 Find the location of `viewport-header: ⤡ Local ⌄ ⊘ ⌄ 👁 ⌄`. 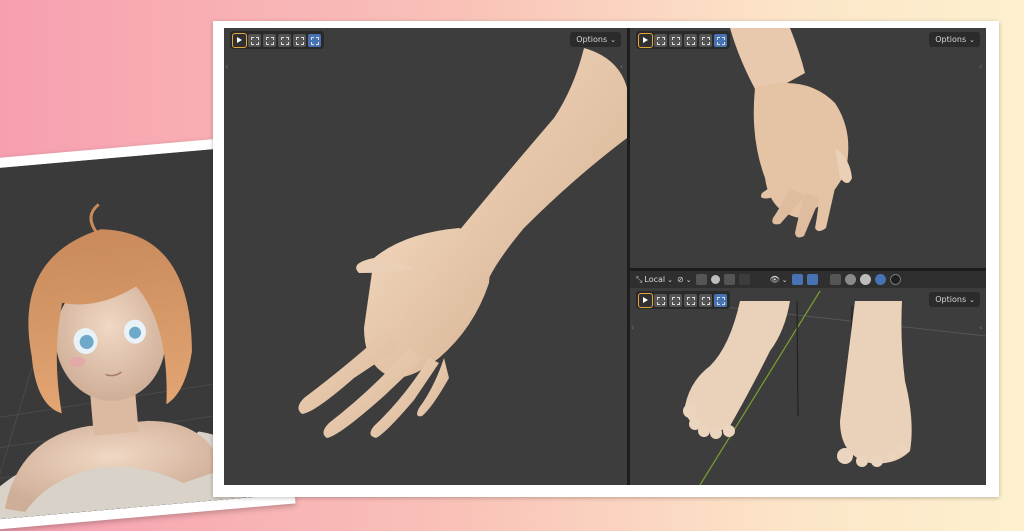

viewport-header: ⤡ Local ⌄ ⊘ ⌄ 👁 ⌄ is located at coordinates (808, 279).